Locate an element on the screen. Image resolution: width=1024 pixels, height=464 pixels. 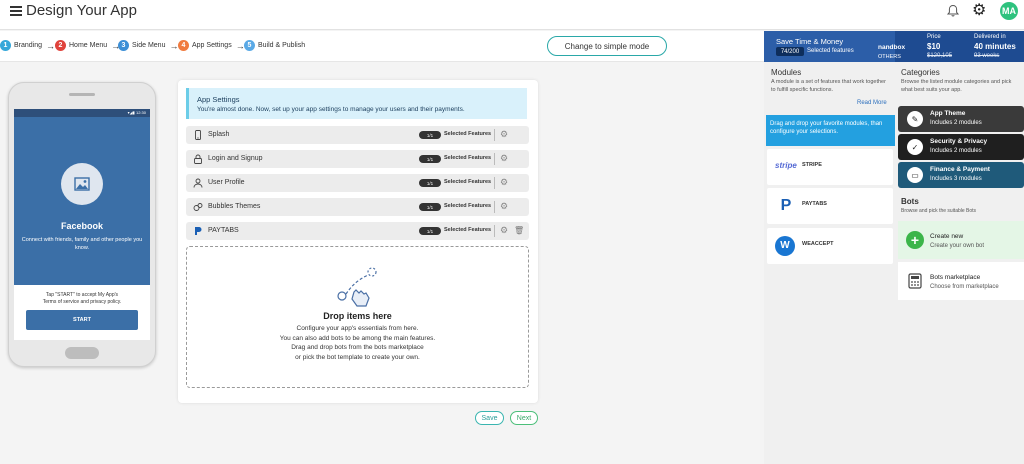
plus-icon: + is located at coordinates (915, 240).